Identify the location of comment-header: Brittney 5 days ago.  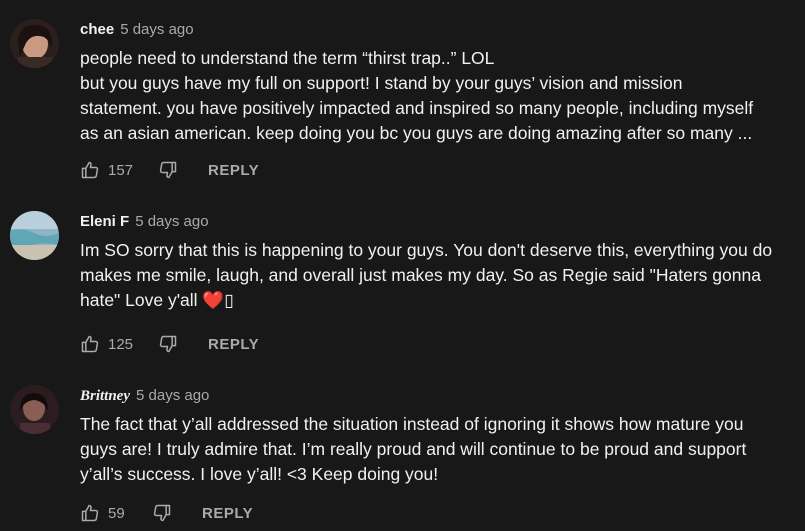
(144, 396).